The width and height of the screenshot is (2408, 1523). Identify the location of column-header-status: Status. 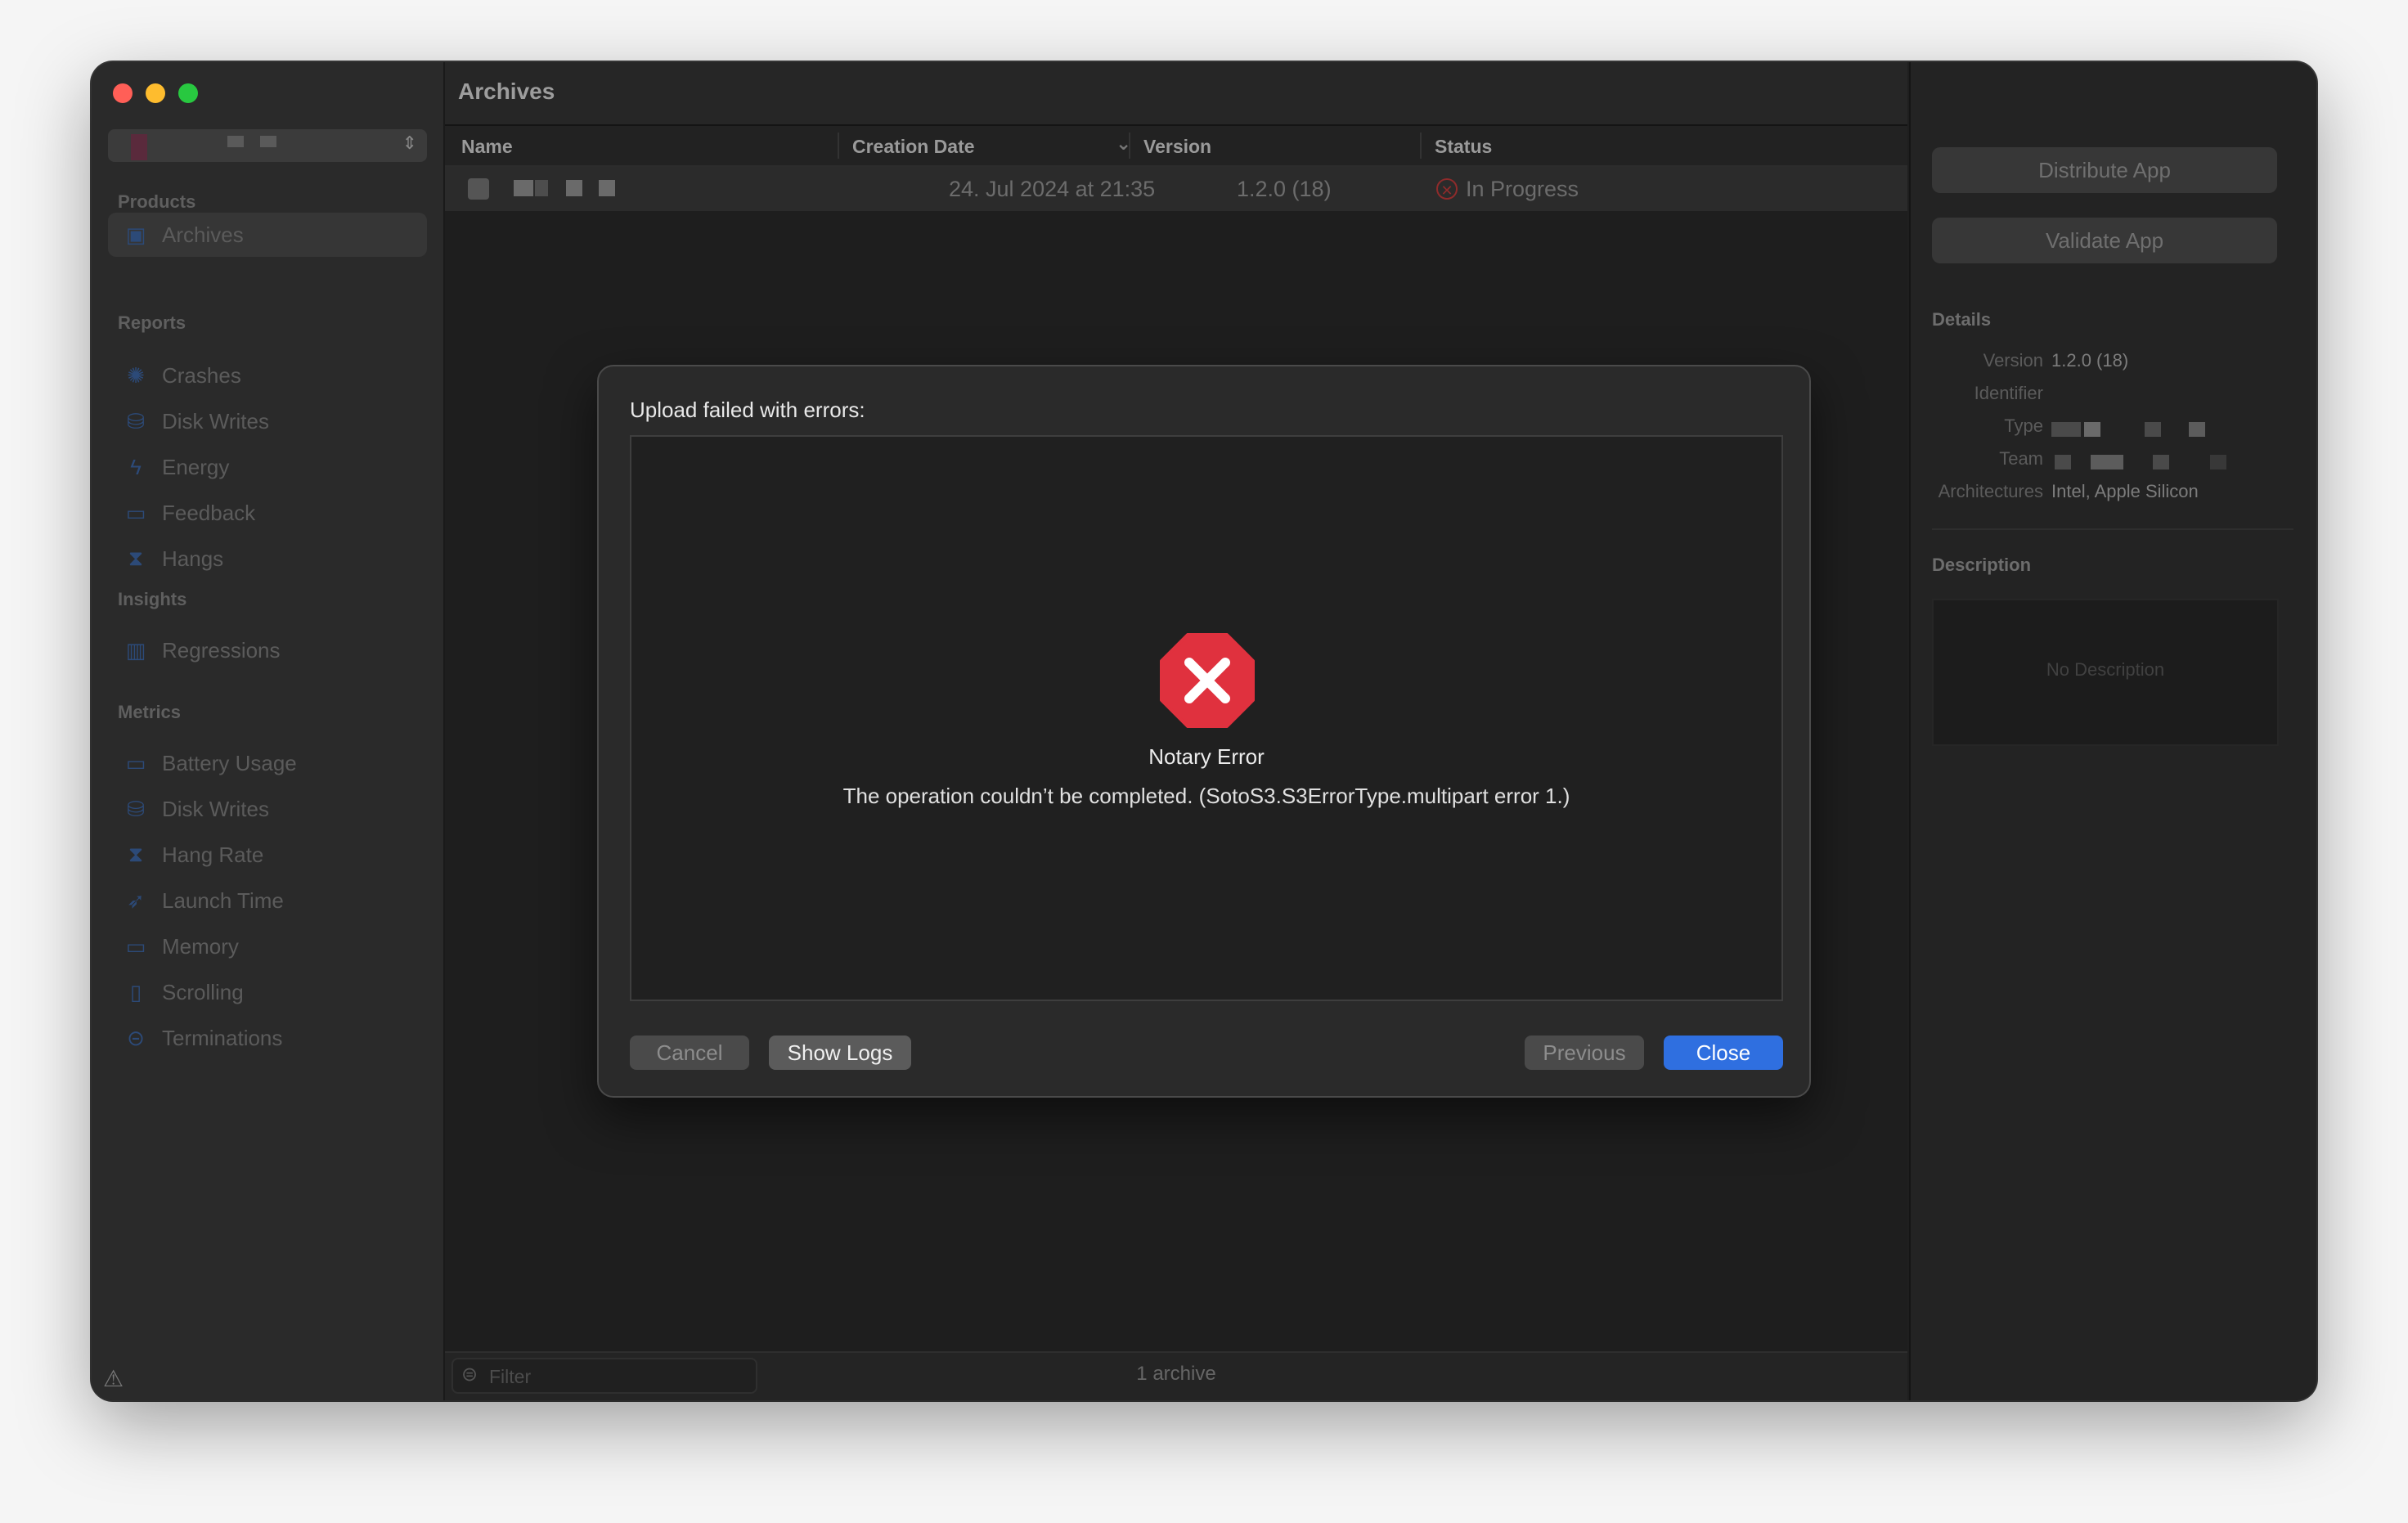
(1463, 147).